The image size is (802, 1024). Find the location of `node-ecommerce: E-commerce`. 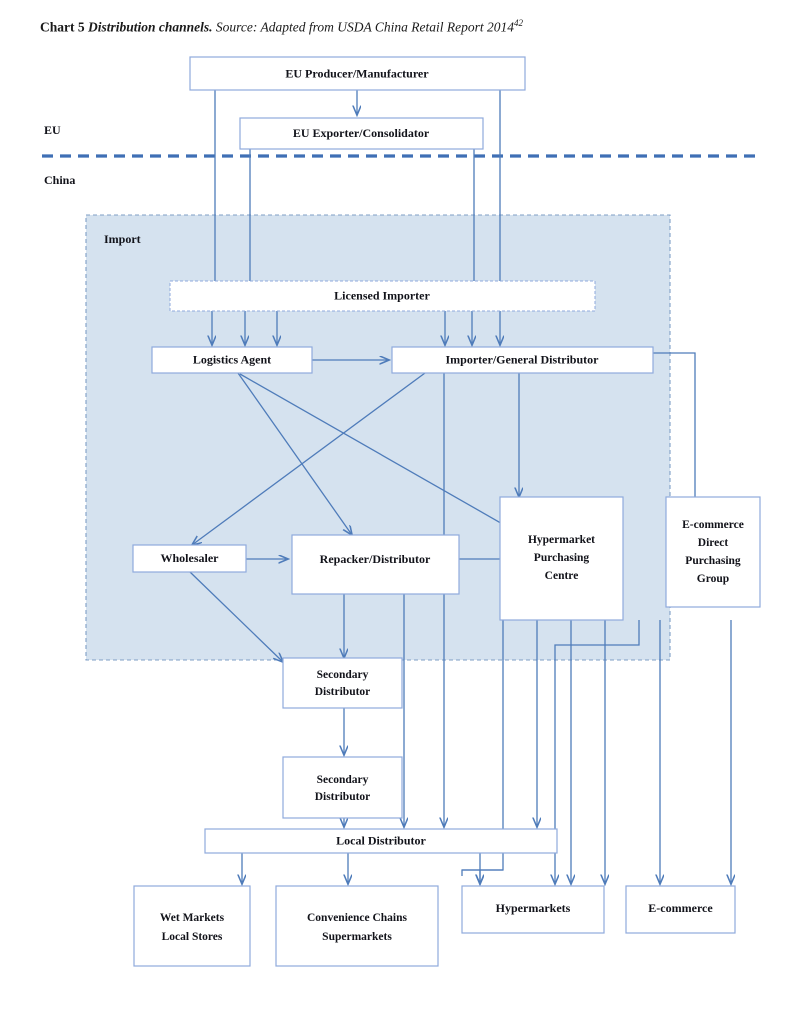

node-ecommerce: E-commerce is located at coordinates (680, 909).